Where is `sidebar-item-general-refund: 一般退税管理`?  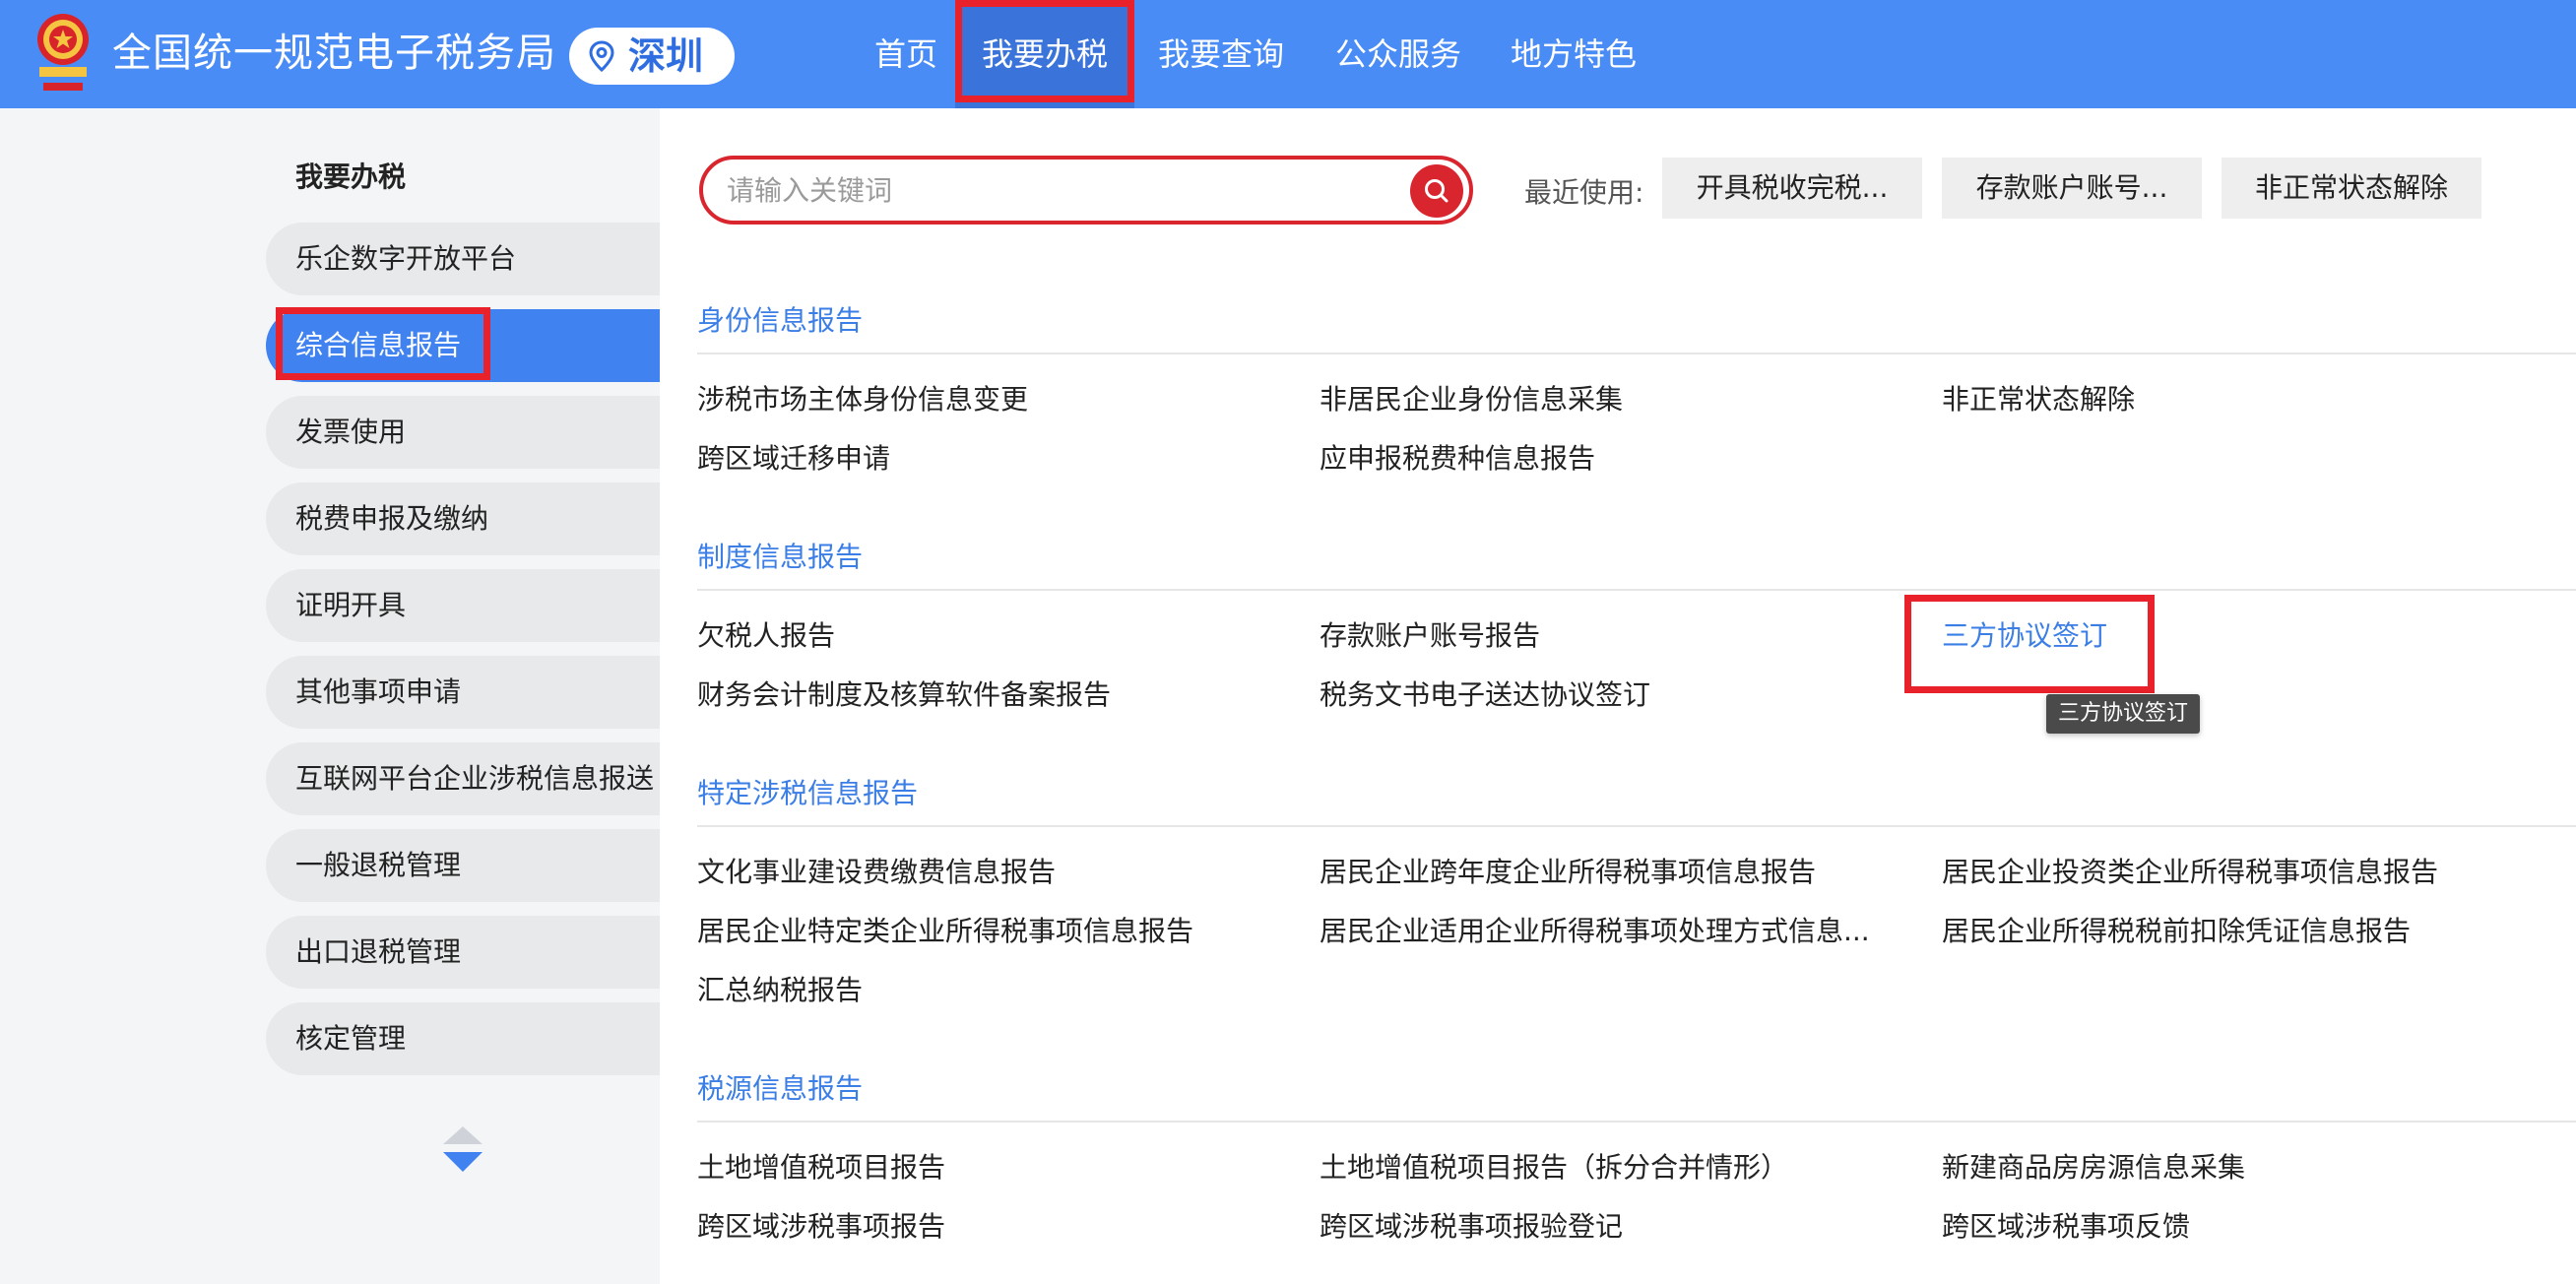
sidebar-item-general-refund: 一般退税管理 is located at coordinates (463, 865).